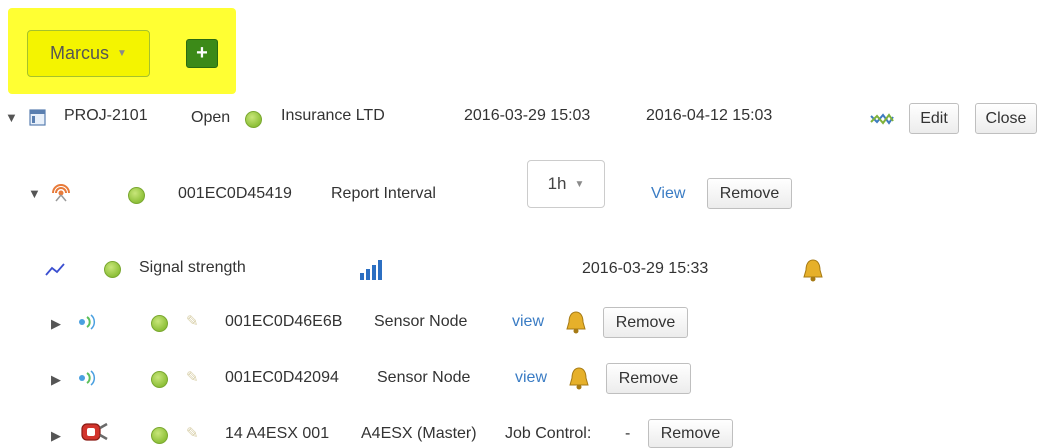 This screenshot has height=448, width=1037. I want to click on job-control-label: Job Control:, so click(548, 433).